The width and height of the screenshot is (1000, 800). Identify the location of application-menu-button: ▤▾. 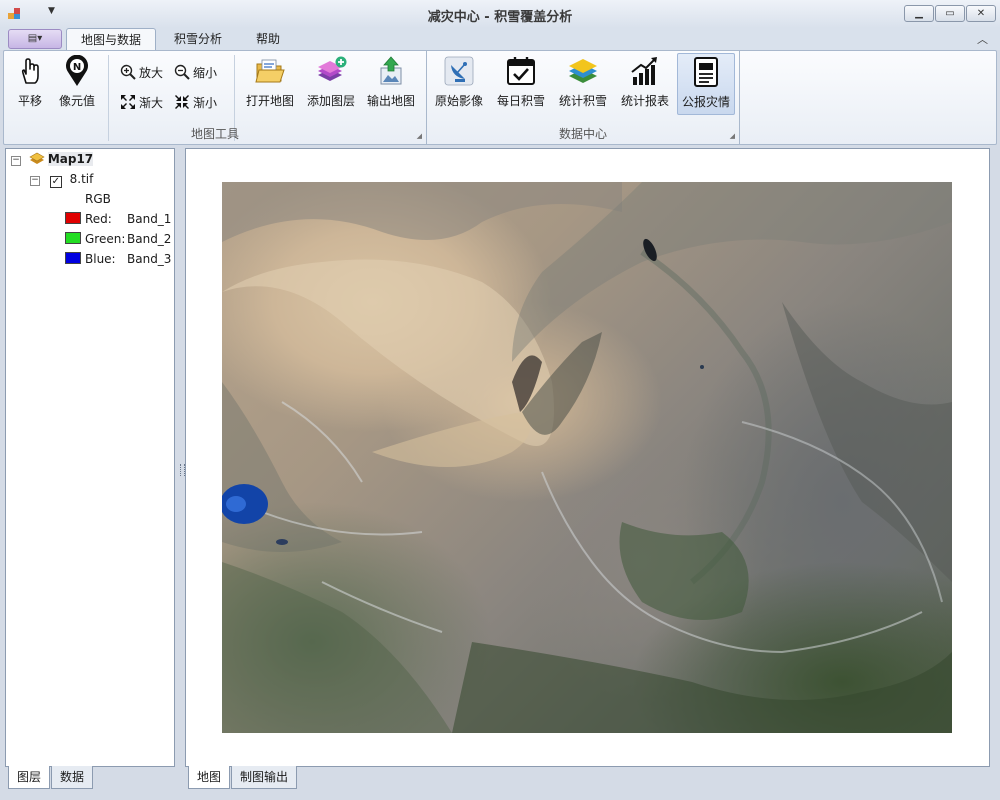
(35, 39).